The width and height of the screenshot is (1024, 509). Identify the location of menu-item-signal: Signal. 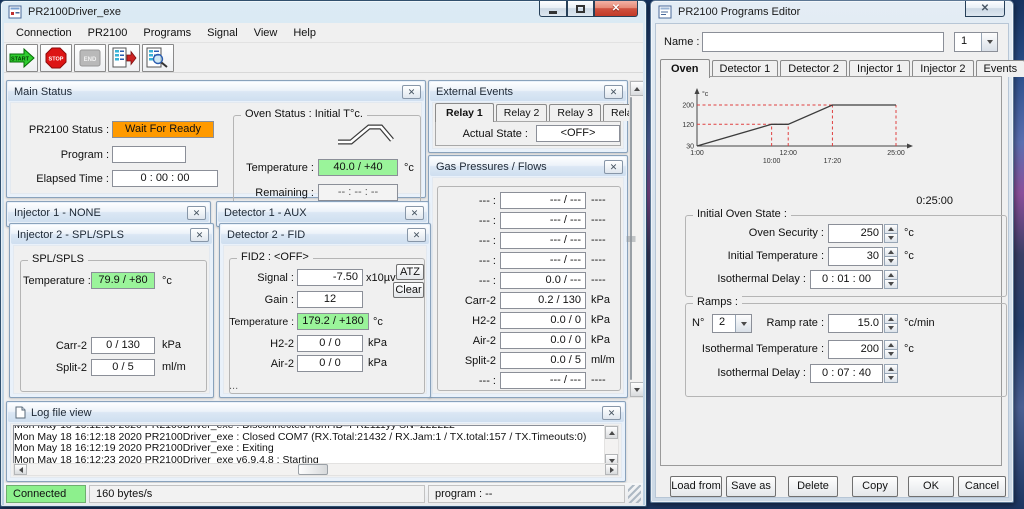
(222, 32).